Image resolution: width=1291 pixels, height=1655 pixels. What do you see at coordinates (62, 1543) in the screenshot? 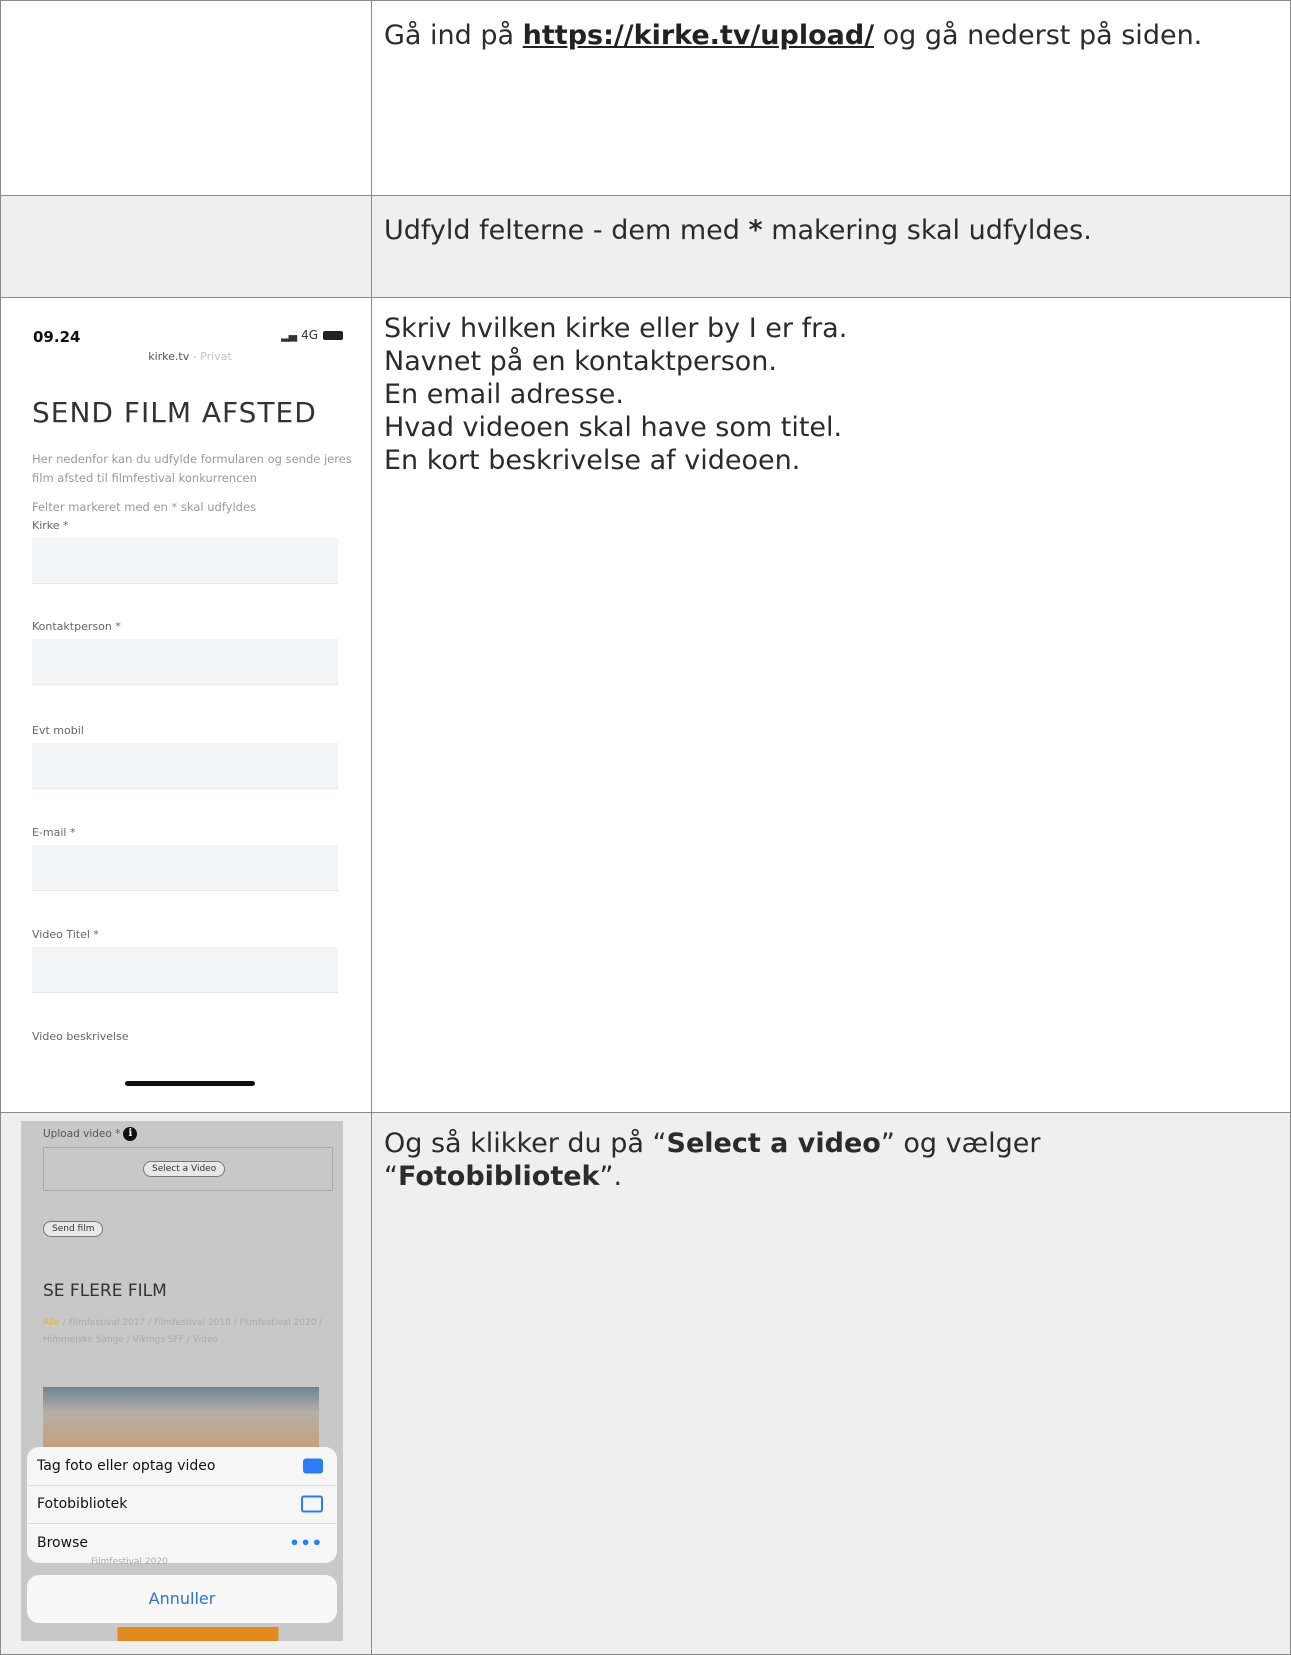
I see `option-label: Browse` at bounding box center [62, 1543].